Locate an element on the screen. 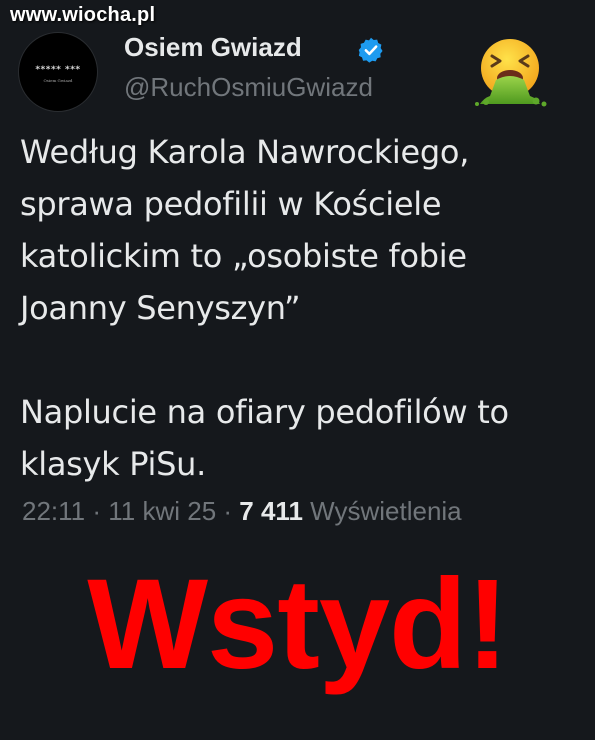 The width and height of the screenshot is (595, 740). author-handle: @RuchOsmiuGwiazd is located at coordinates (248, 87).